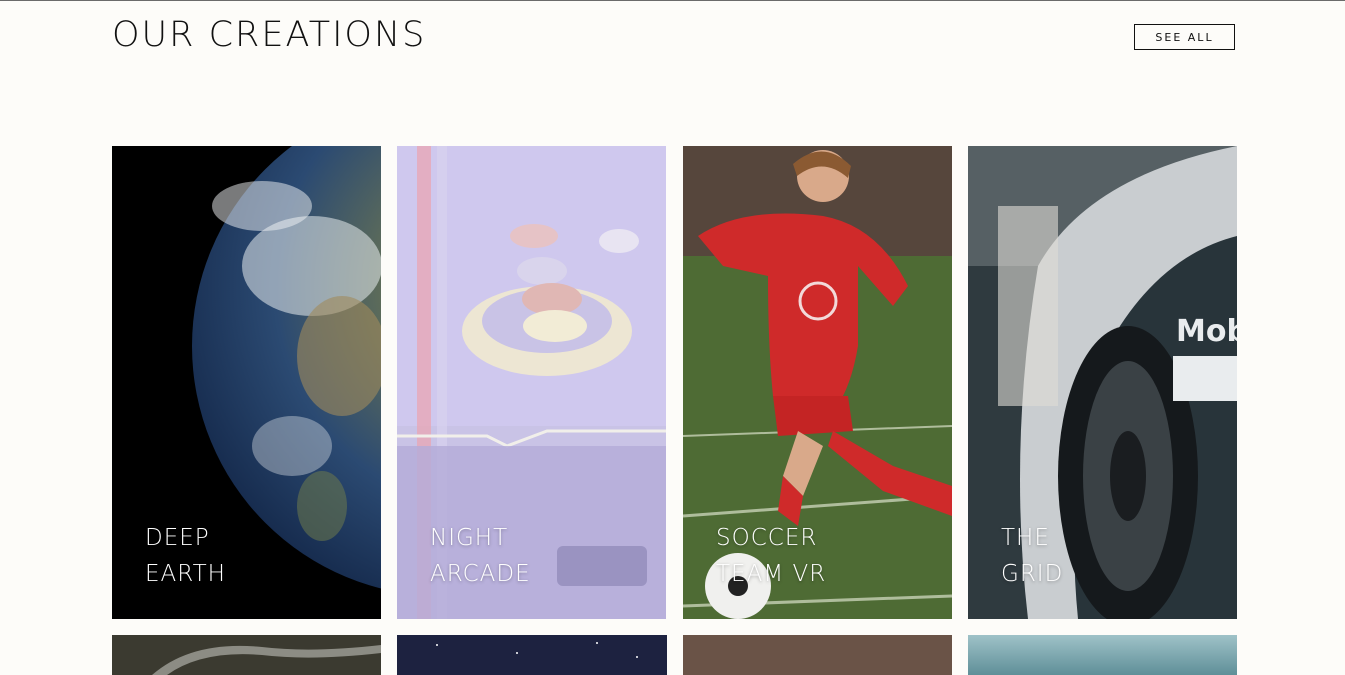 This screenshot has height=675, width=1345. Describe the element at coordinates (1206, 331) in the screenshot. I see `svg-text: Mob` at that location.